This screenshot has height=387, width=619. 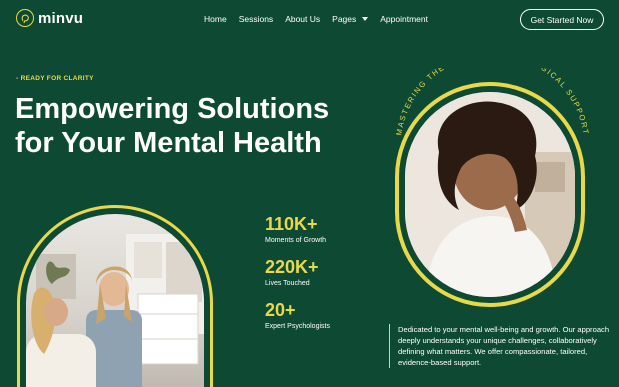 What do you see at coordinates (280, 310) in the screenshot?
I see `stat-value: 20+` at bounding box center [280, 310].